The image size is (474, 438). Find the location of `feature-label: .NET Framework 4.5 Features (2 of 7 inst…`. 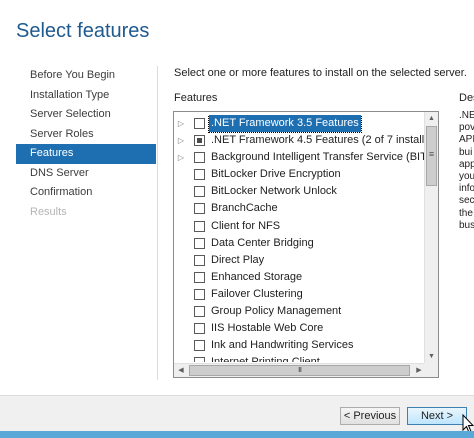

feature-label: .NET Framework 4.5 Features (2 of 7 inst… is located at coordinates (318, 140).